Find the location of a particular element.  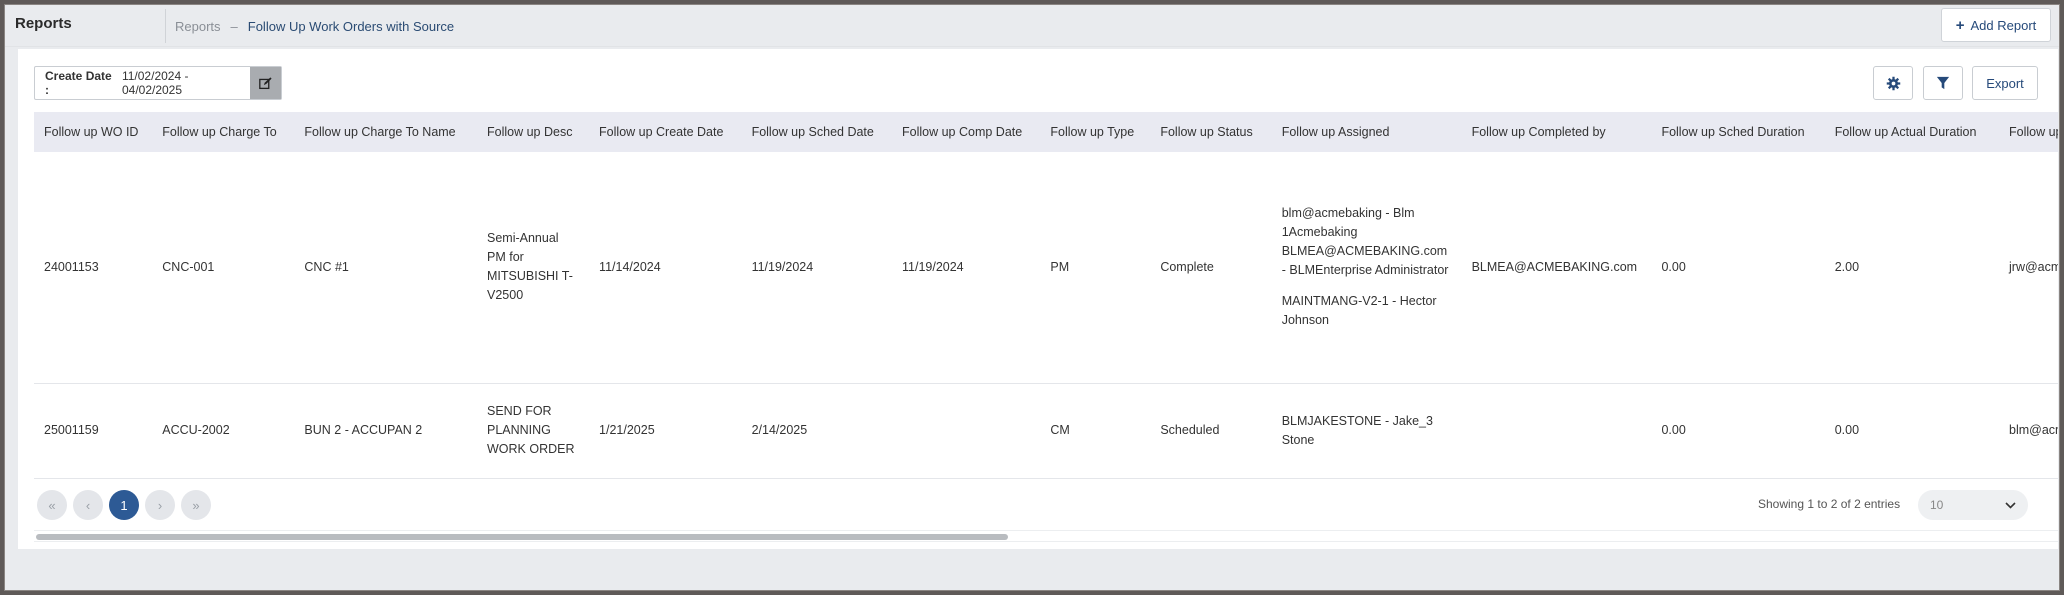

cell-completed-by is located at coordinates (1557, 430).